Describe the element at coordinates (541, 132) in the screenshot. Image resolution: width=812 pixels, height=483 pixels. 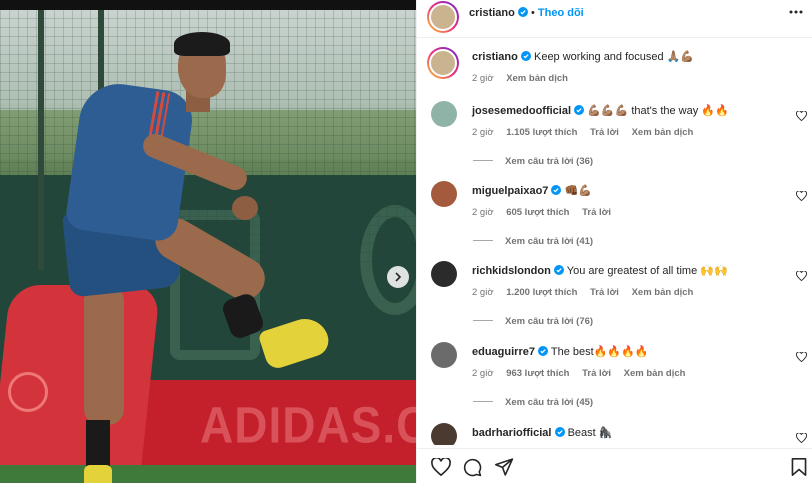
I see `comment-likes: 1.105 lượt thích` at that location.